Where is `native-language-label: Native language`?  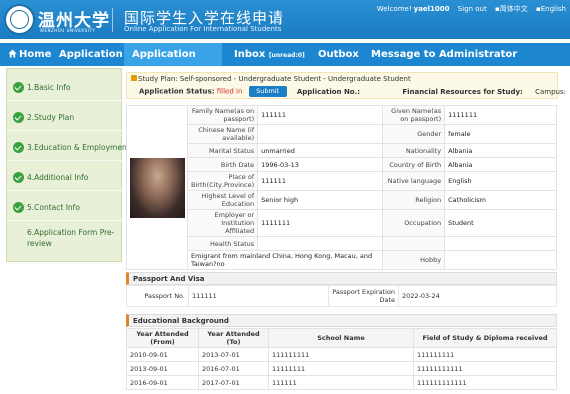 native-language-label: Native language is located at coordinates (414, 181).